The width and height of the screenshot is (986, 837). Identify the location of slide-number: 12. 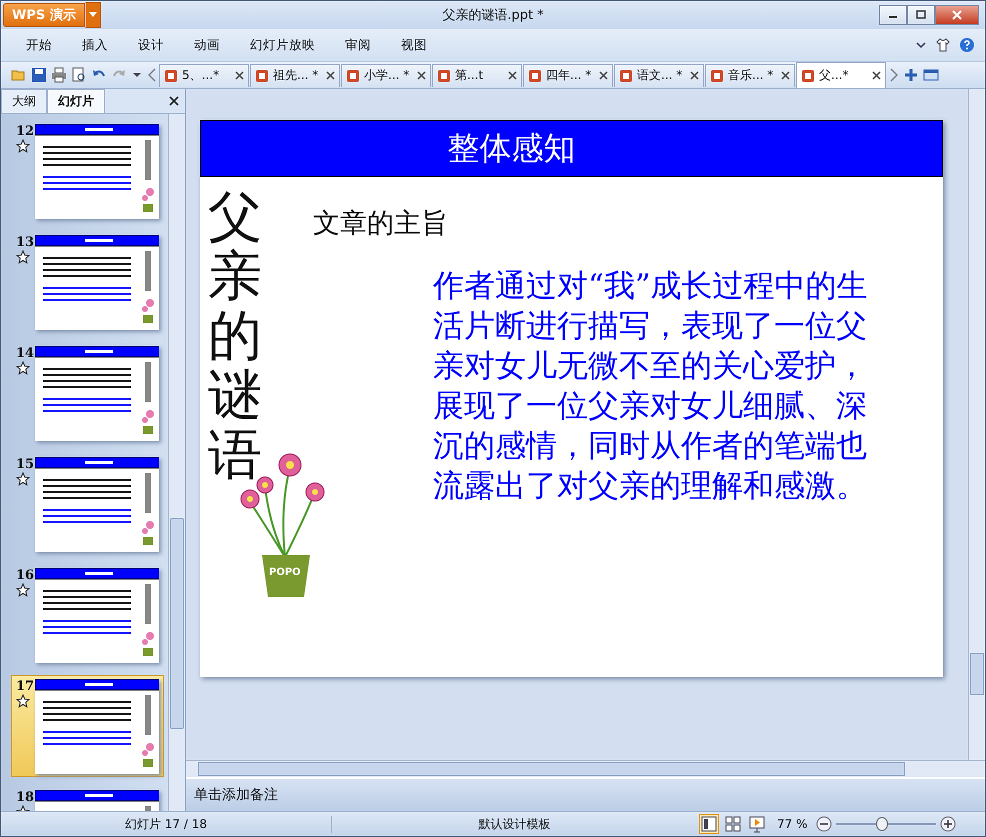
(25, 131).